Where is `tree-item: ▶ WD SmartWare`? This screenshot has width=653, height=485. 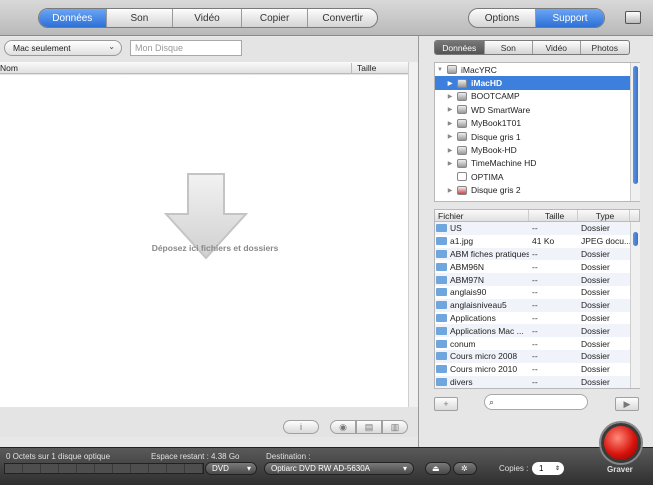
tree-item: ▶ WD SmartWare is located at coordinates (537, 109).